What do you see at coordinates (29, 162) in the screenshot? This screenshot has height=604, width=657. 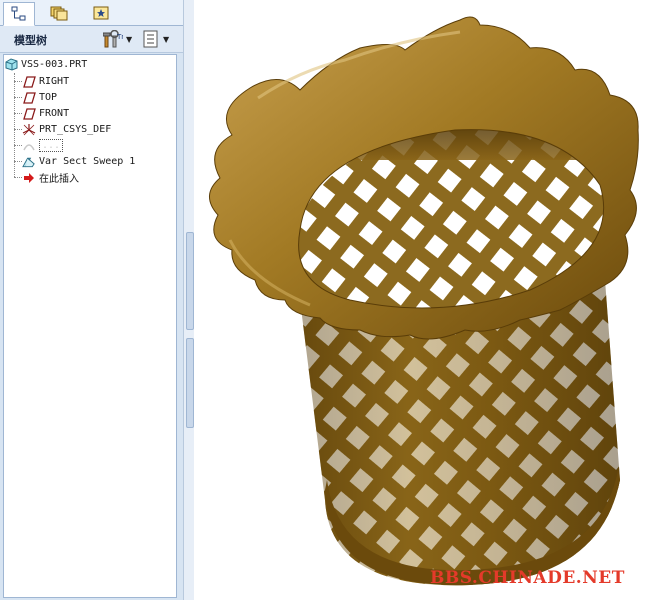 I see `sweep-icon` at bounding box center [29, 162].